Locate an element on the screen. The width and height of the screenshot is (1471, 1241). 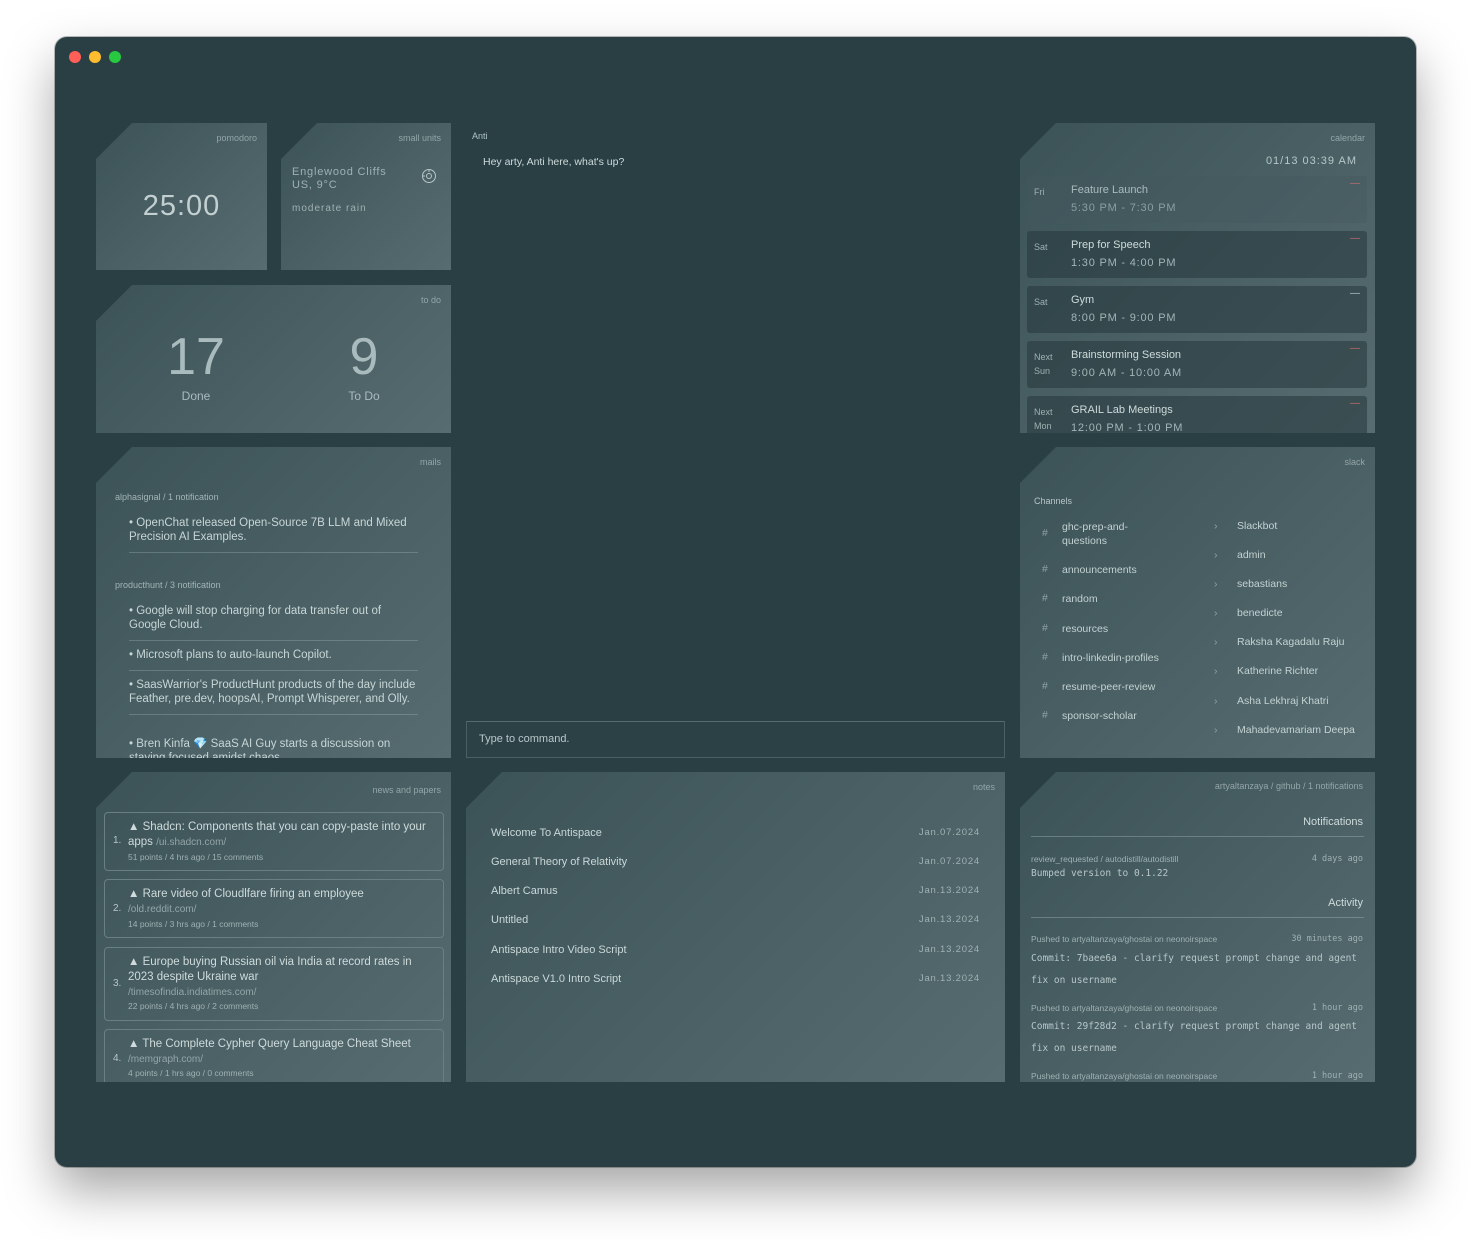
note-item: Welcome To Antispace Jan.07.2024 is located at coordinates (735, 833).